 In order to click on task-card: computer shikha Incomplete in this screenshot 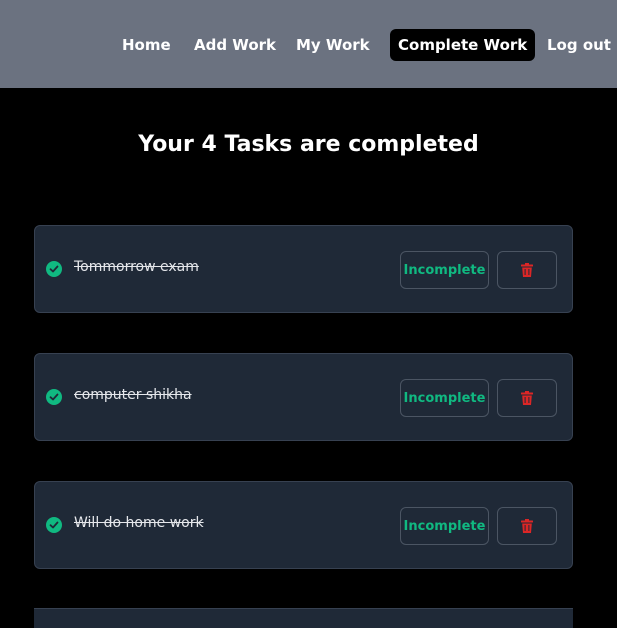, I will do `click(303, 397)`.